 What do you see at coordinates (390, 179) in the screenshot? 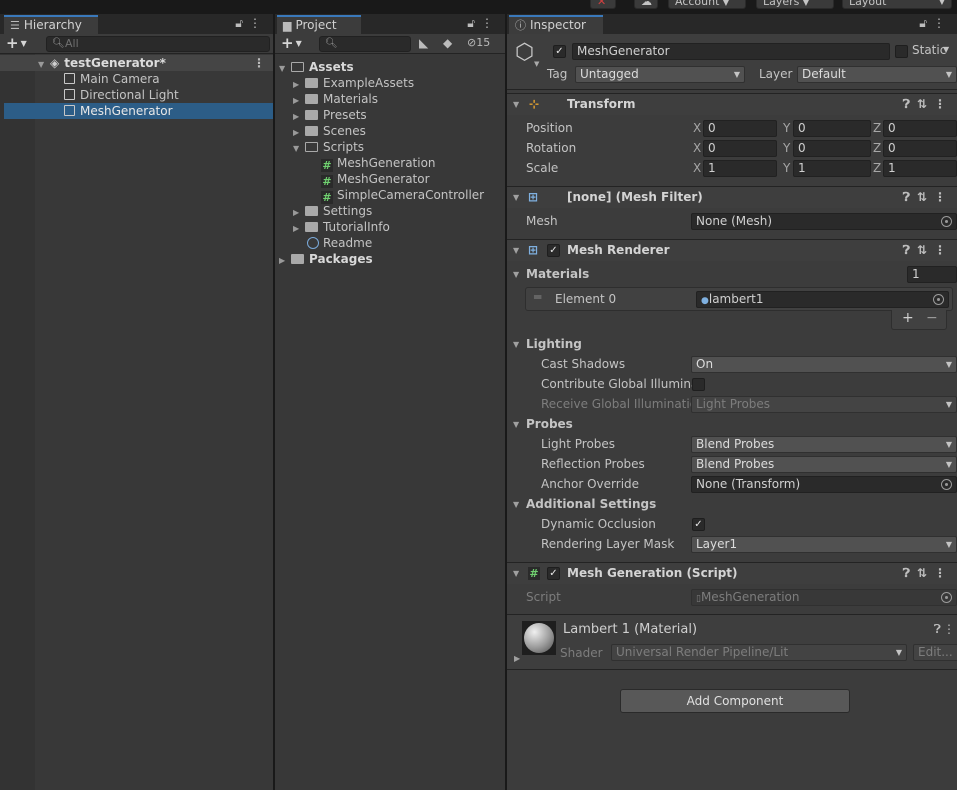
I see `tree-item: # MeshGenerator` at bounding box center [390, 179].